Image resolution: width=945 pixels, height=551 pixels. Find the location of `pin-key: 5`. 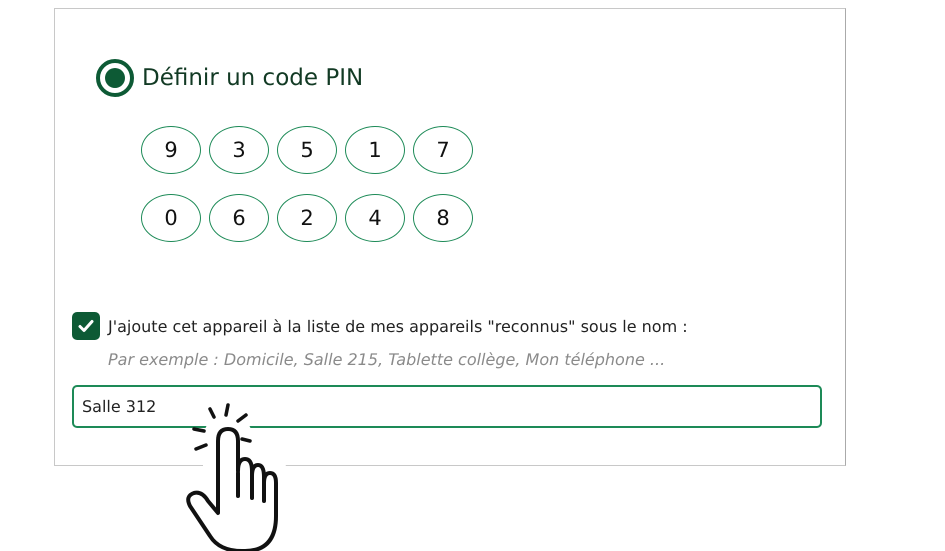

pin-key: 5 is located at coordinates (307, 150).